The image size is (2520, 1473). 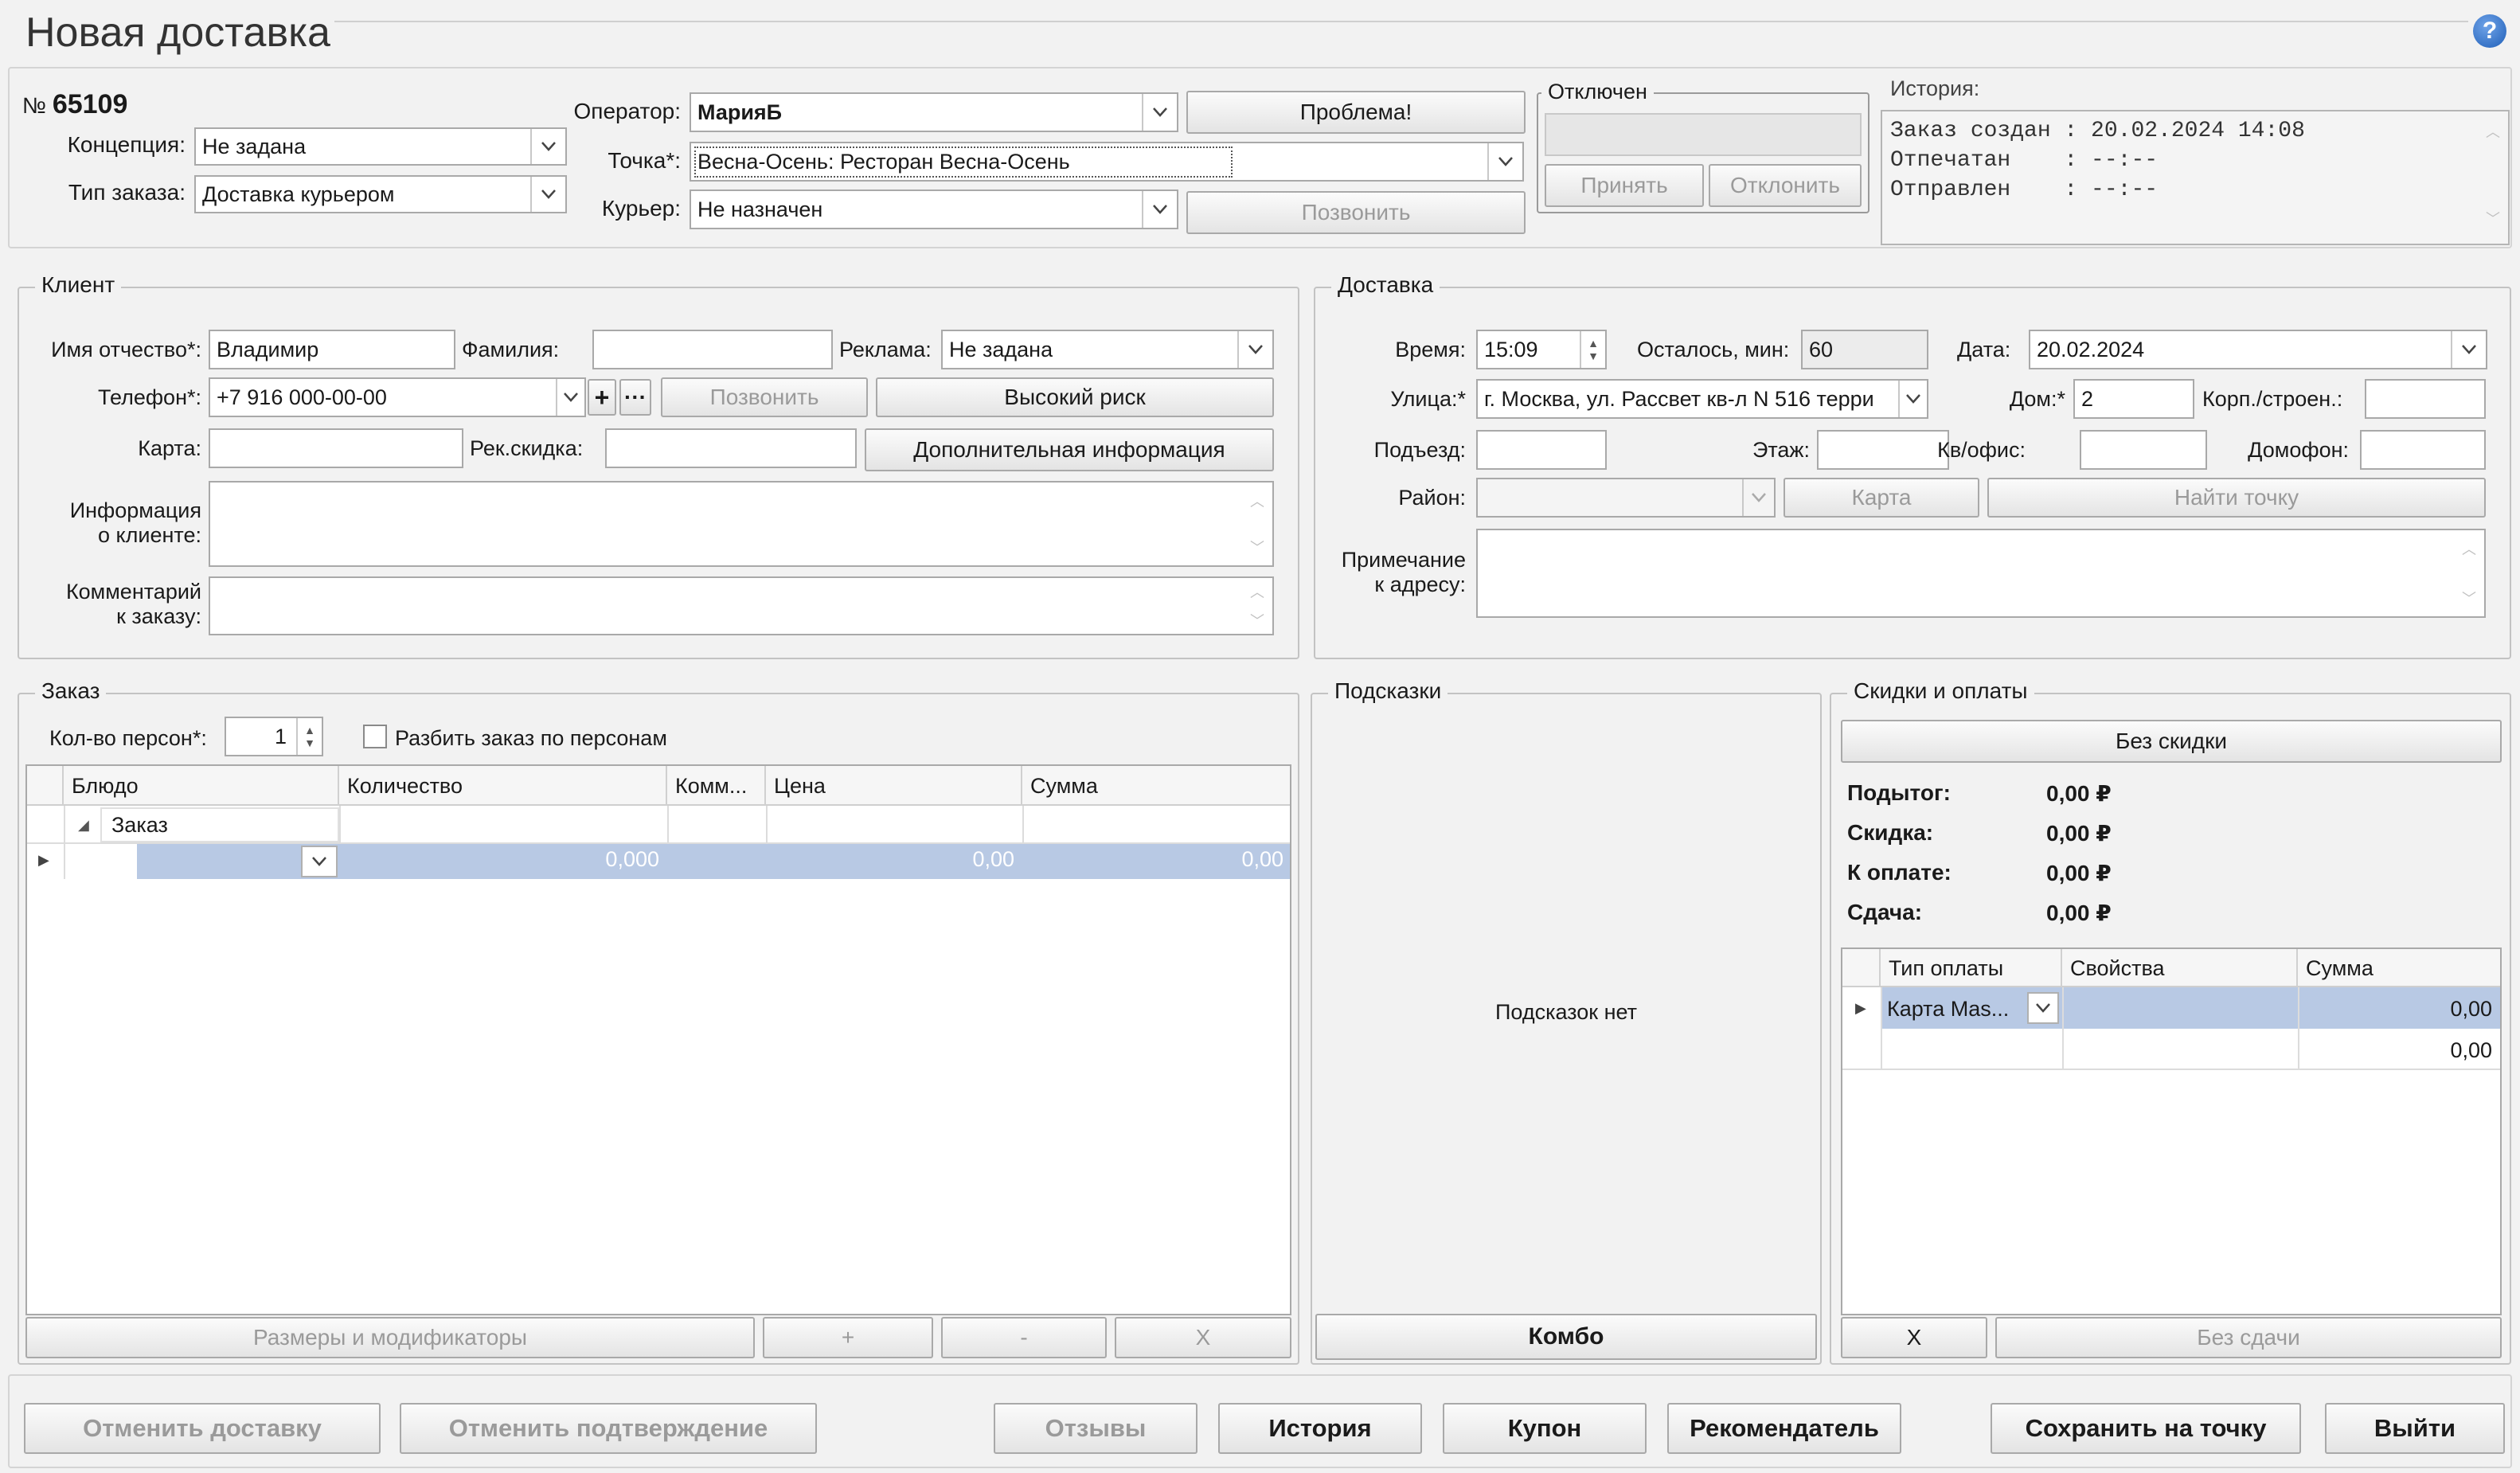 I want to click on date-picker: 20.02.2024, so click(x=2258, y=349).